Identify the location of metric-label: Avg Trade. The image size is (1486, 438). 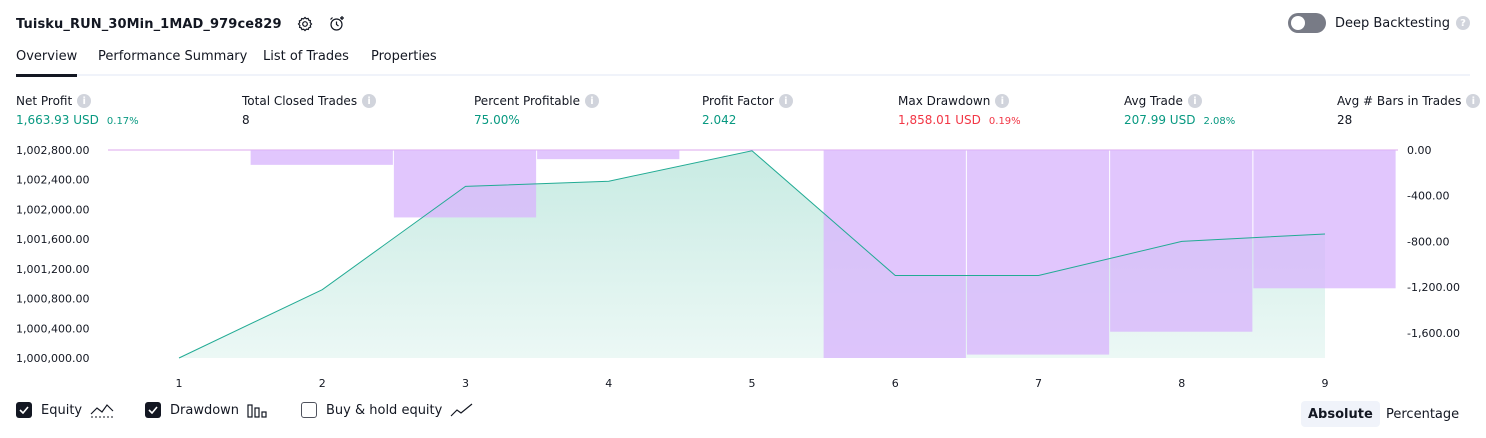
(1153, 101).